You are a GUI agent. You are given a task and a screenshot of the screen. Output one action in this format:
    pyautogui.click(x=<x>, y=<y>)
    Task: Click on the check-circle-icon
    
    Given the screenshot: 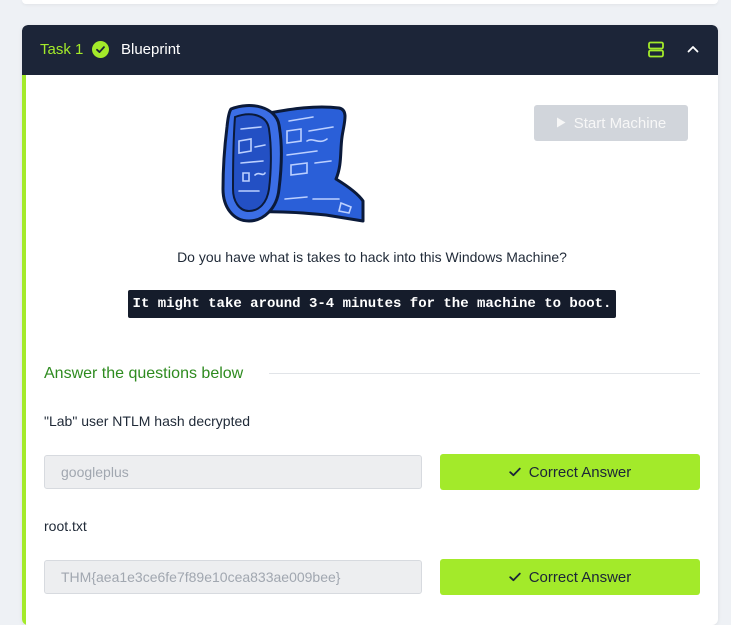 What is the action you would take?
    pyautogui.click(x=100, y=49)
    